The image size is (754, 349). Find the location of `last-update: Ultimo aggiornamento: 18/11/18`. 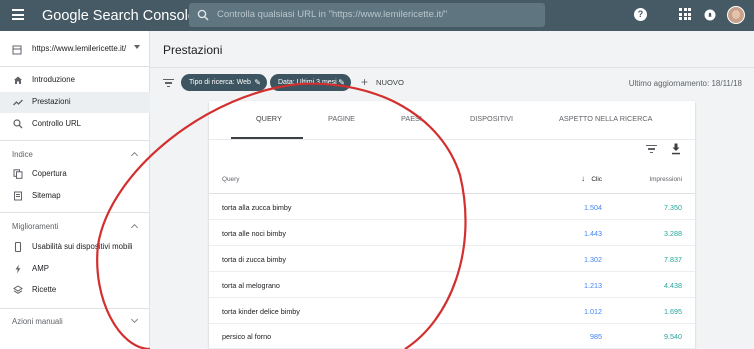

last-update: Ultimo aggiornamento: 18/11/18 is located at coordinates (685, 83).